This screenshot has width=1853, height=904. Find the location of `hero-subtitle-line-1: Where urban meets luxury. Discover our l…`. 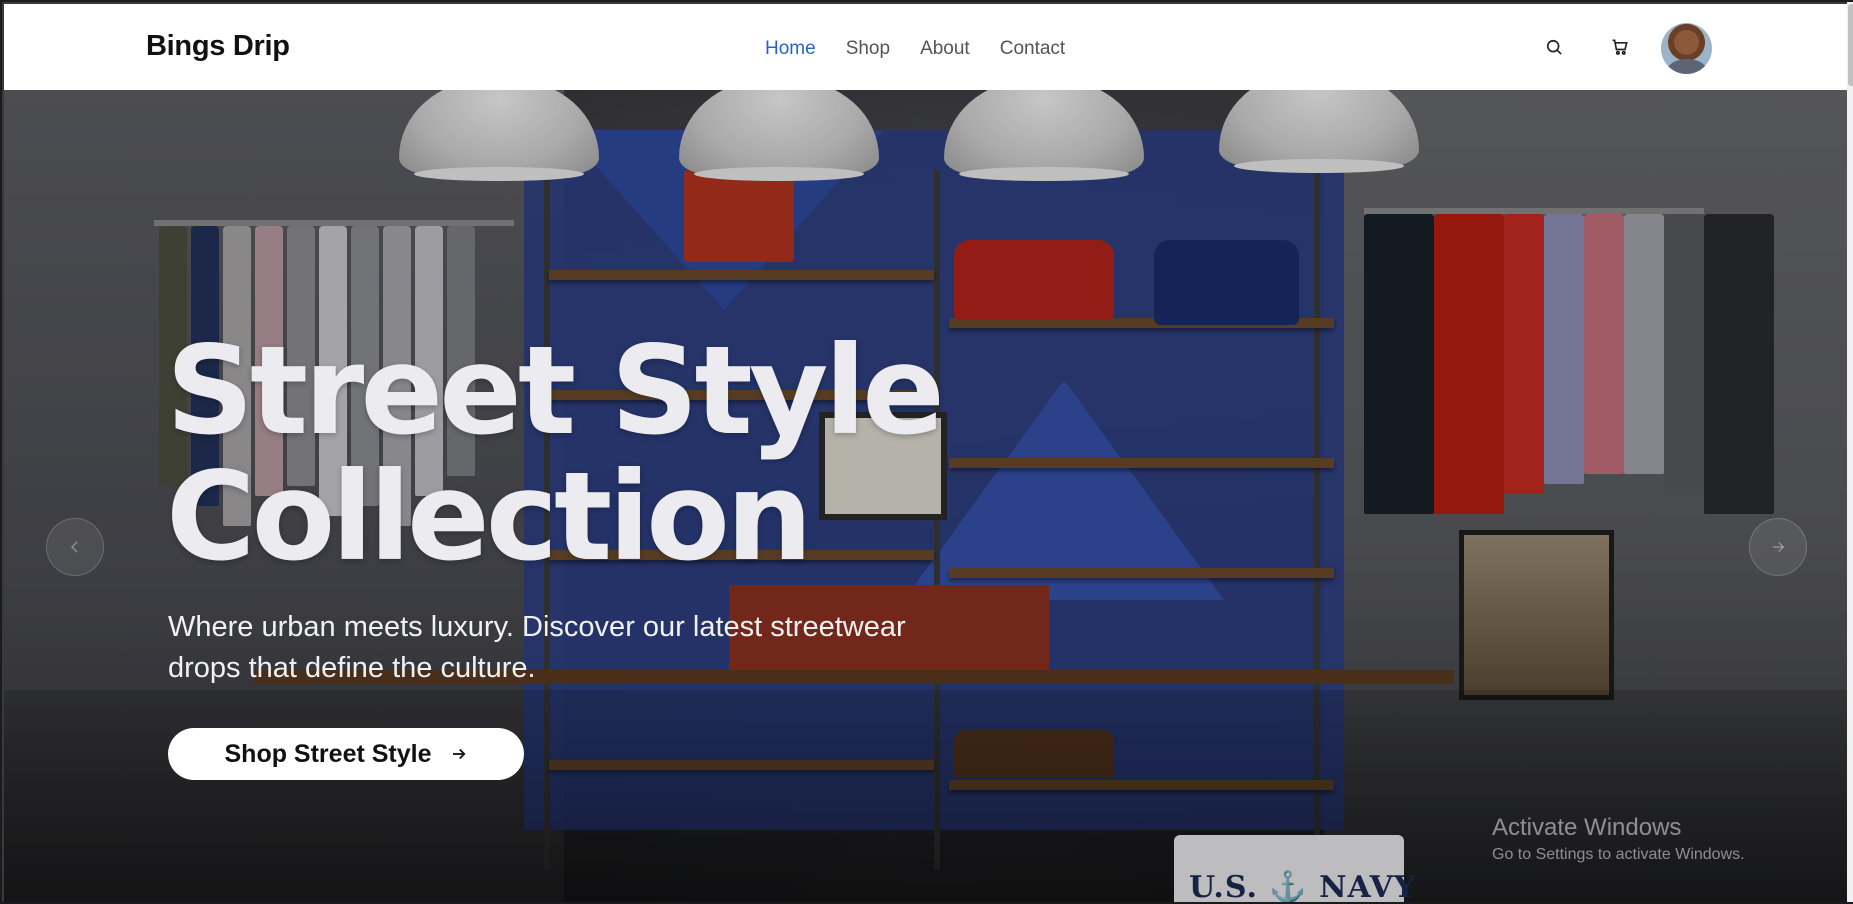

hero-subtitle-line-1: Where urban meets luxury. Discover our l… is located at coordinates (537, 627).